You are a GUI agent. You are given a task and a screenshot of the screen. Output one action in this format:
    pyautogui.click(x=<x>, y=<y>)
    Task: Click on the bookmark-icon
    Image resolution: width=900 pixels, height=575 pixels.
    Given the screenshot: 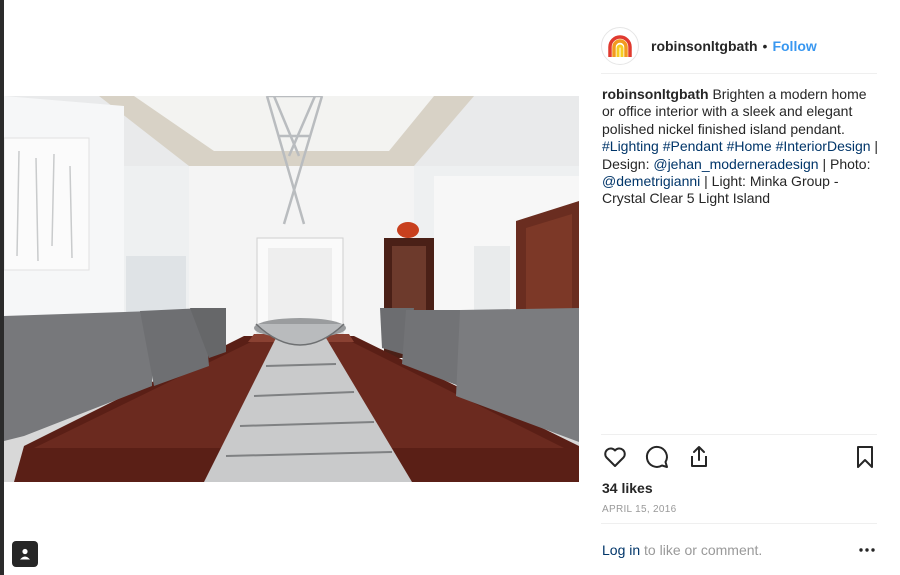 What is the action you would take?
    pyautogui.click(x=865, y=457)
    